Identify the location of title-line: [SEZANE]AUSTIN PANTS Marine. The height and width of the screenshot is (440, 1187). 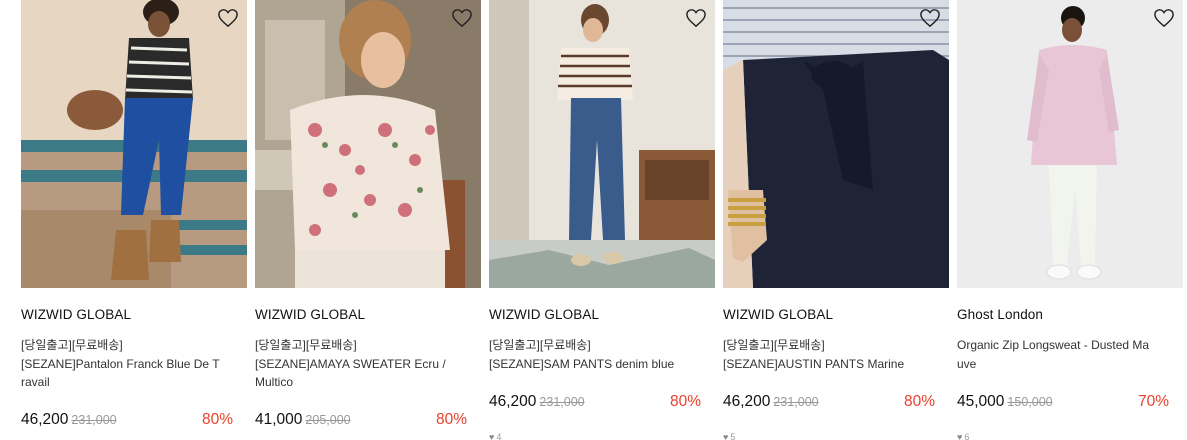
(814, 363).